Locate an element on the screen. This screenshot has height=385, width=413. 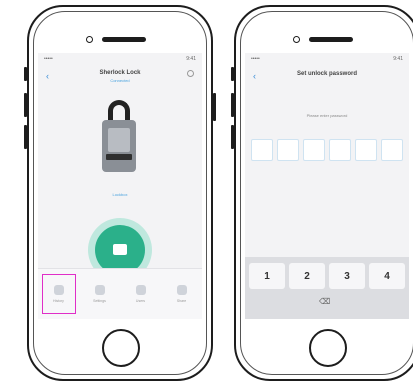
nav-bar: ‹ Set unlock password is located at coordinates (327, 78).